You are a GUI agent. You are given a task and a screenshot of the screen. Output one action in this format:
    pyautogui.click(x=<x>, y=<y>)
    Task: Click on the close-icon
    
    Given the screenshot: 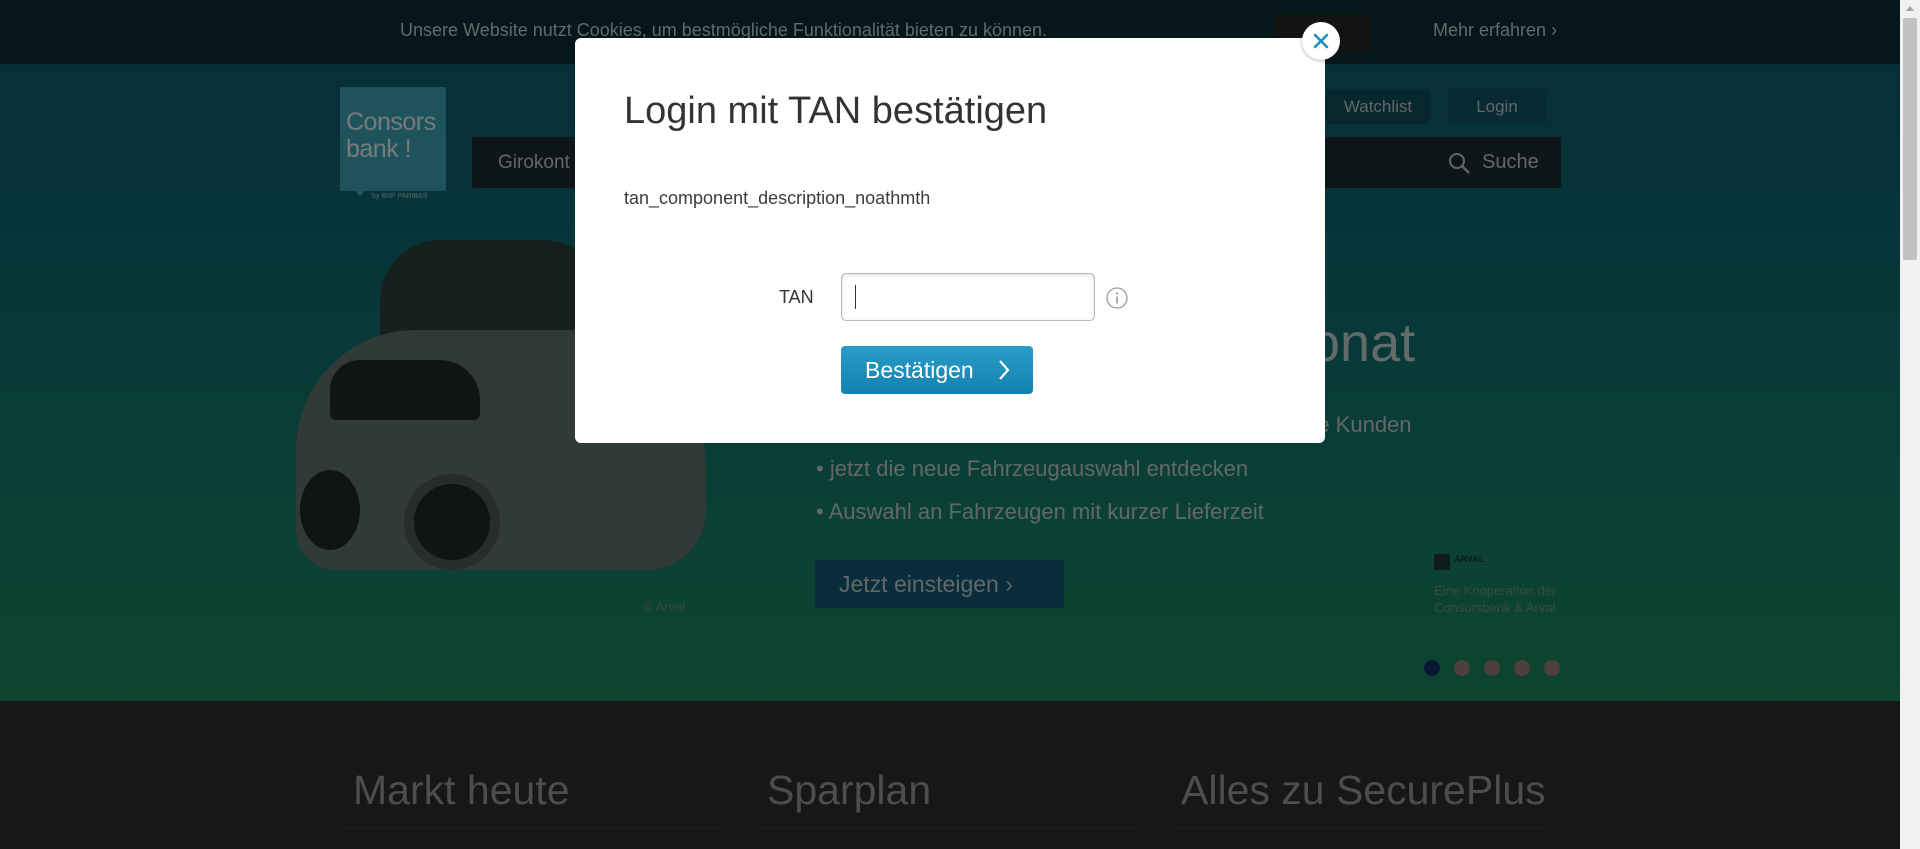 What is the action you would take?
    pyautogui.click(x=1321, y=41)
    